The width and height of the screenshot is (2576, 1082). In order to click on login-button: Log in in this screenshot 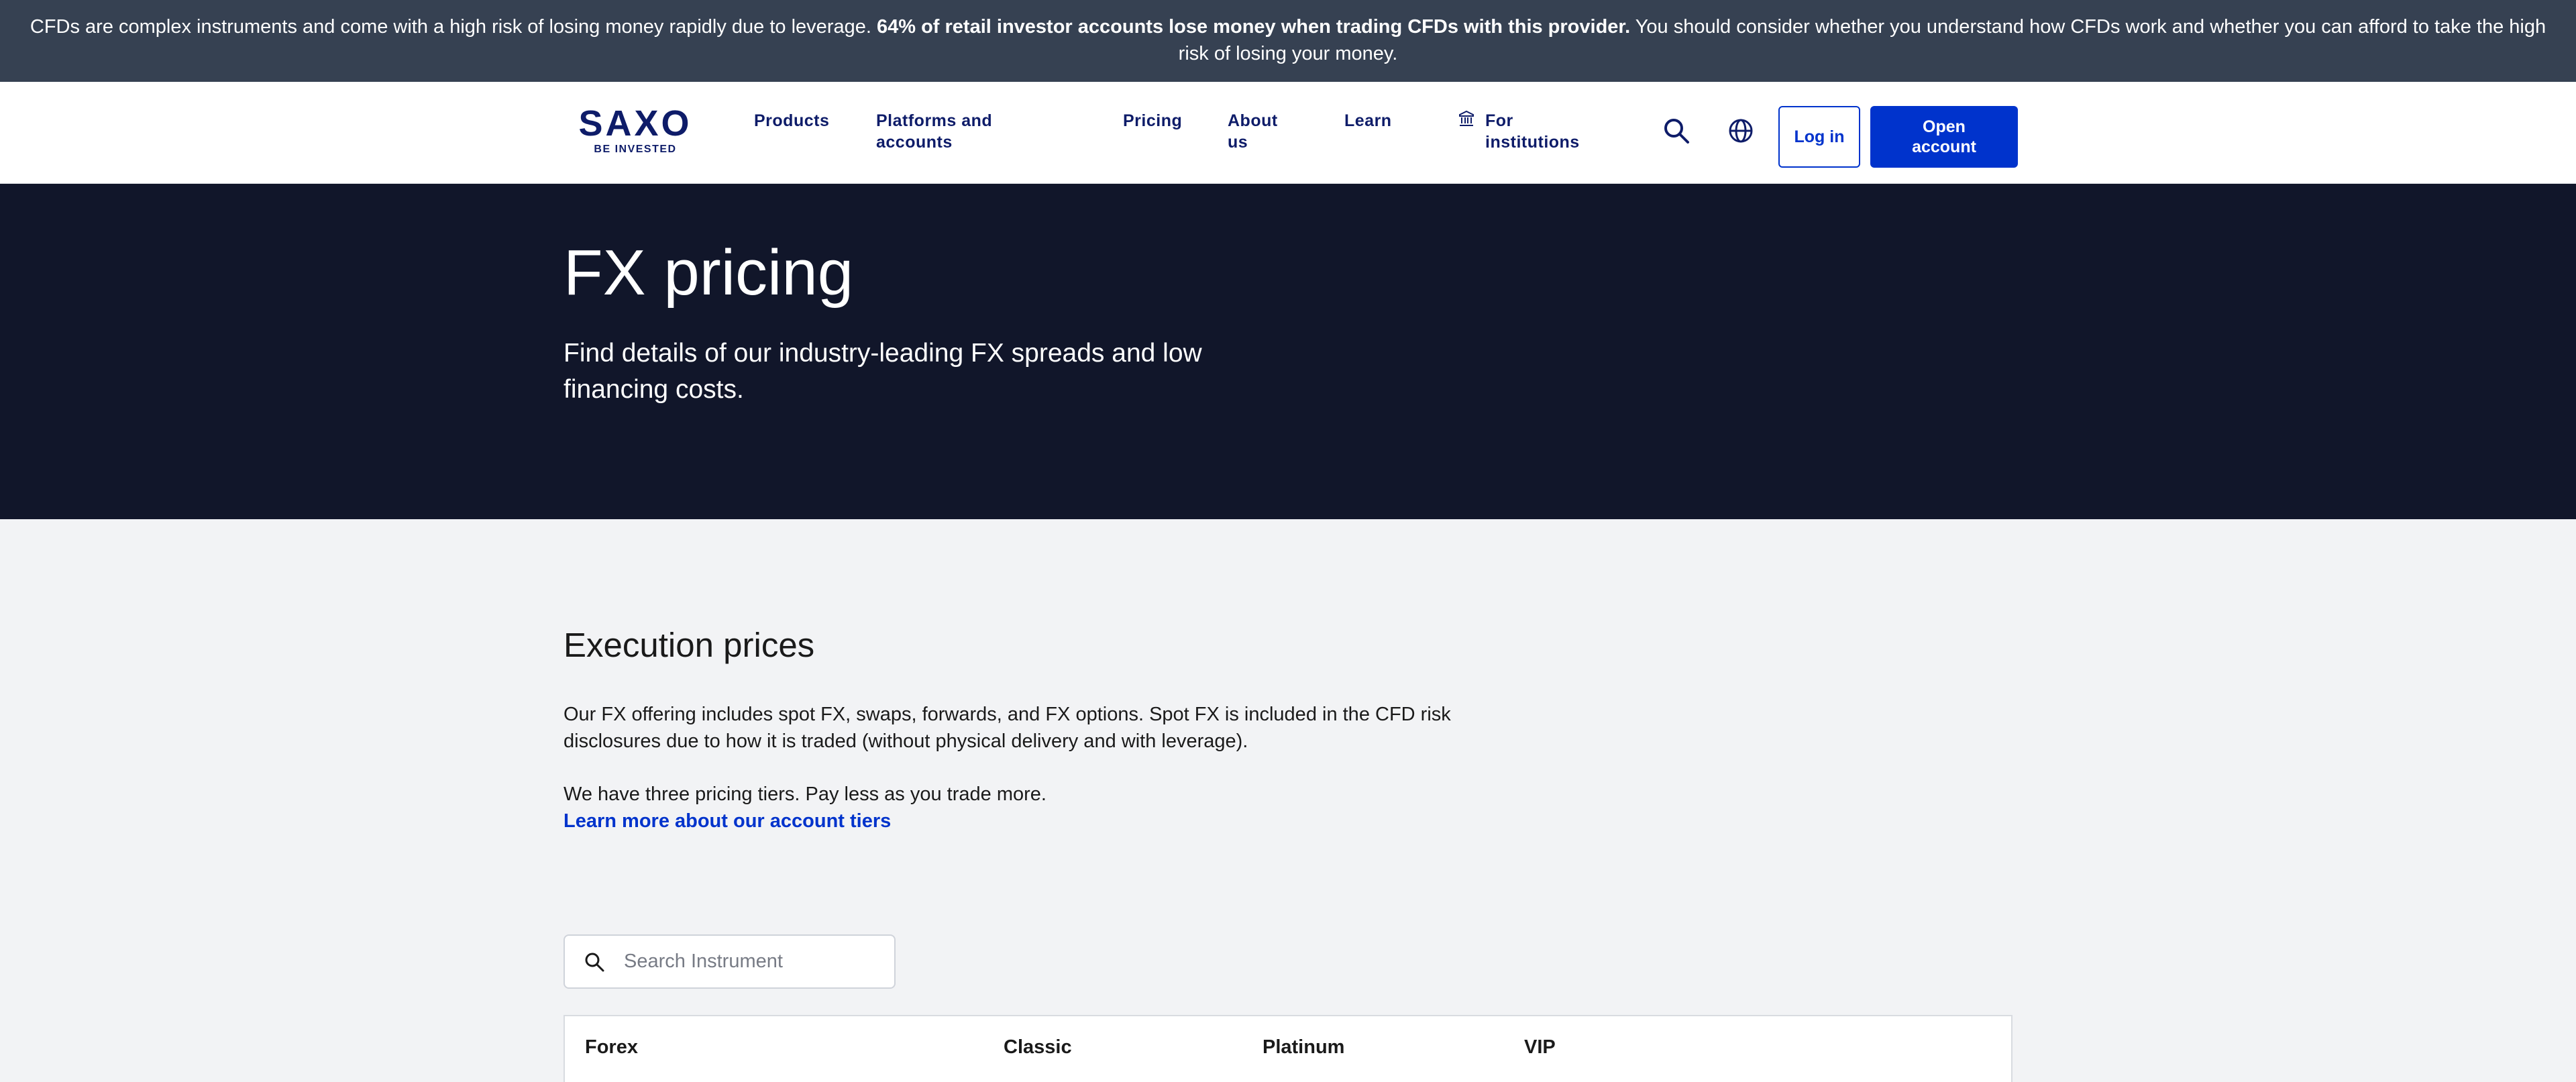, I will do `click(1819, 137)`.